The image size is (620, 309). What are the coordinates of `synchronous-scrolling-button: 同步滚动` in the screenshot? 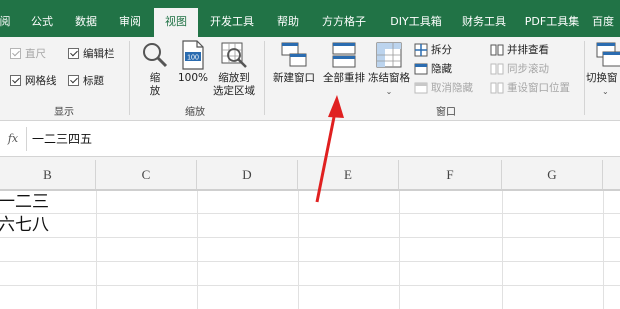 It's located at (519, 68).